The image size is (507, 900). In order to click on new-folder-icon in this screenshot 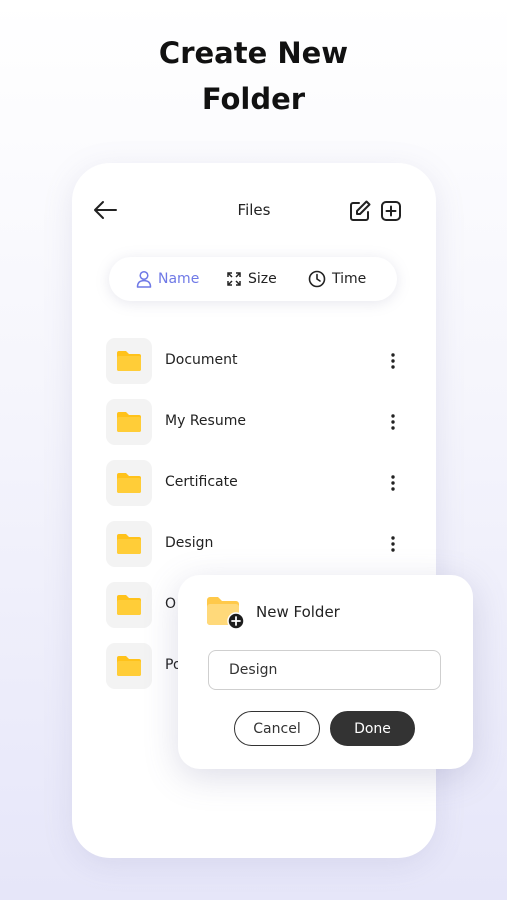, I will do `click(226, 613)`.